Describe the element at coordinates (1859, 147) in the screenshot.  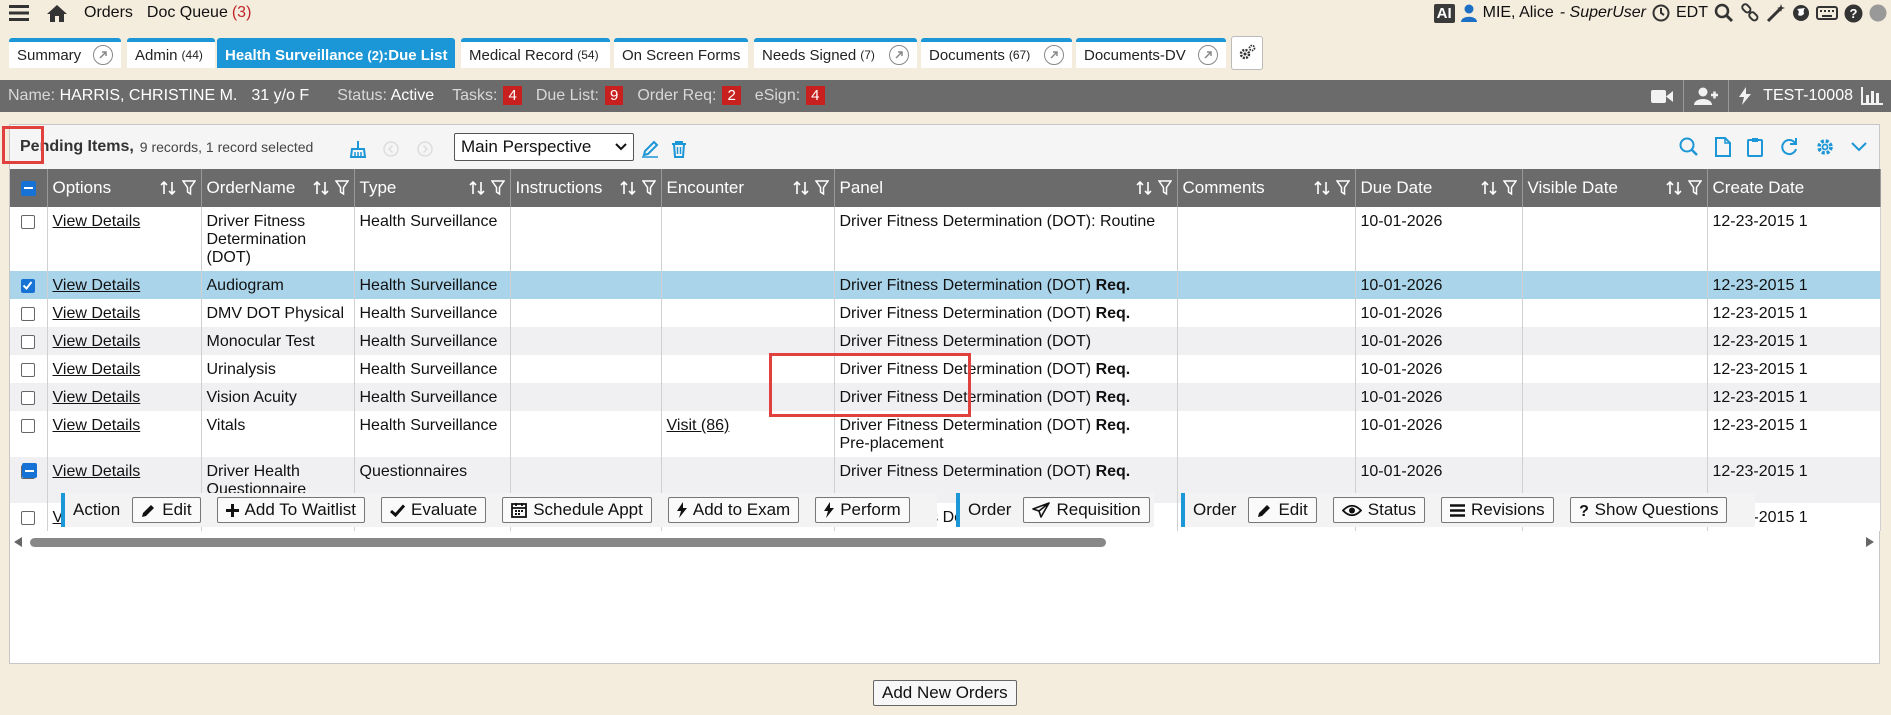
I see `chevron-down-icon` at that location.